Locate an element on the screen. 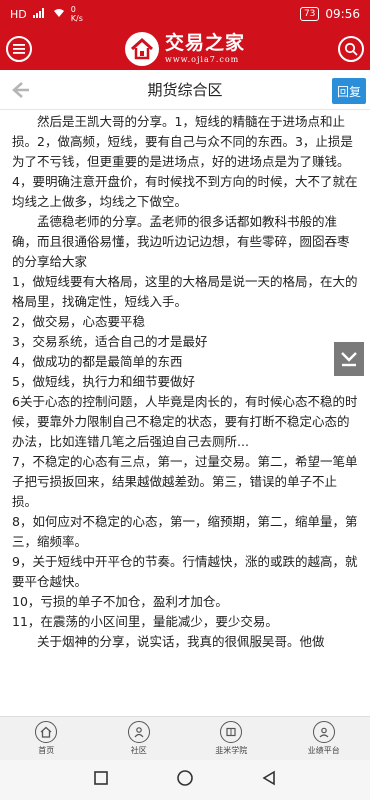 The height and width of the screenshot is (800, 370). network-speed: 0 K/s is located at coordinates (77, 14).